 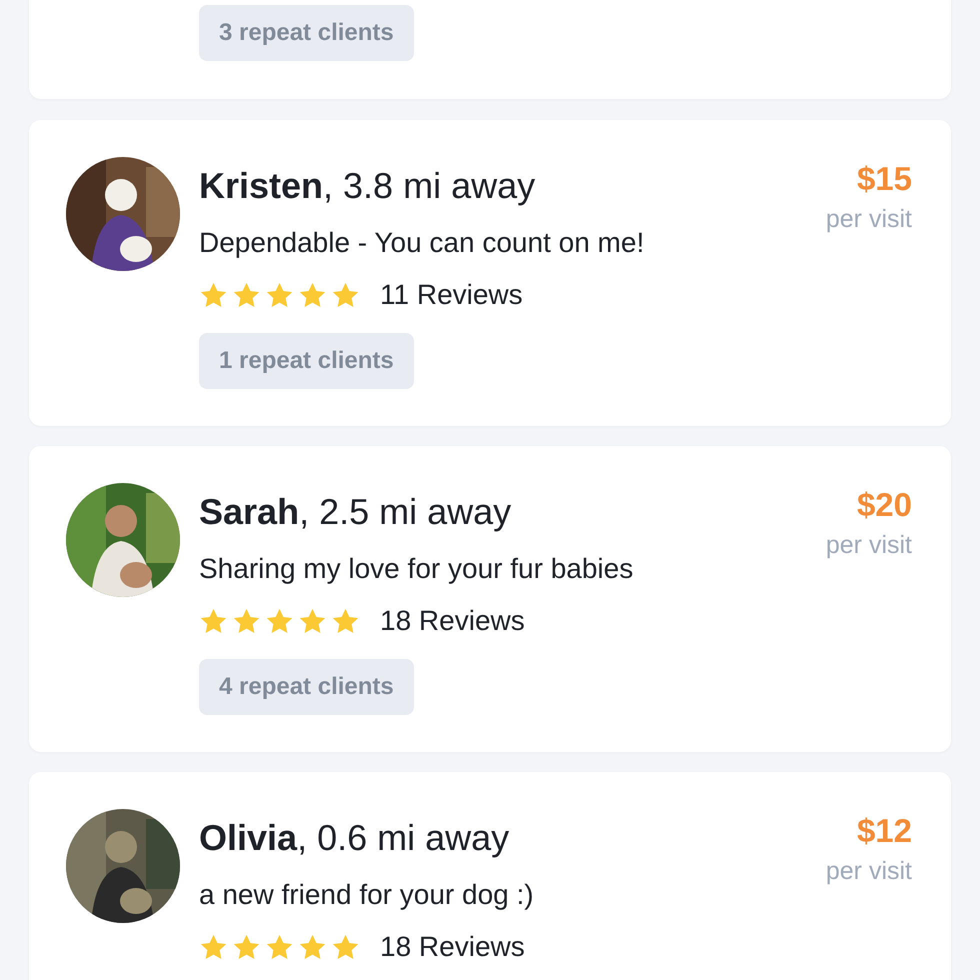 I want to click on sitter-tagline: a new friend for your dog :), so click(x=366, y=895).